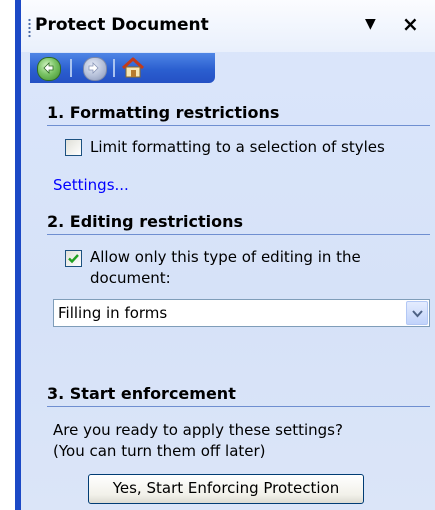 The width and height of the screenshot is (435, 510). I want to click on pane-navigation-toolbar, so click(122, 68).